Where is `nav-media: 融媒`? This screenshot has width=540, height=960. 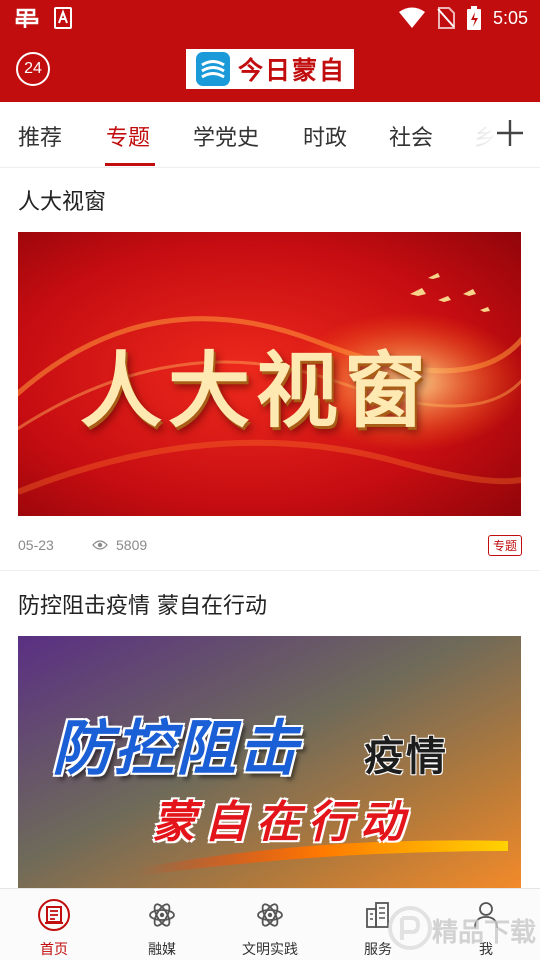 nav-media: 融媒 is located at coordinates (162, 924).